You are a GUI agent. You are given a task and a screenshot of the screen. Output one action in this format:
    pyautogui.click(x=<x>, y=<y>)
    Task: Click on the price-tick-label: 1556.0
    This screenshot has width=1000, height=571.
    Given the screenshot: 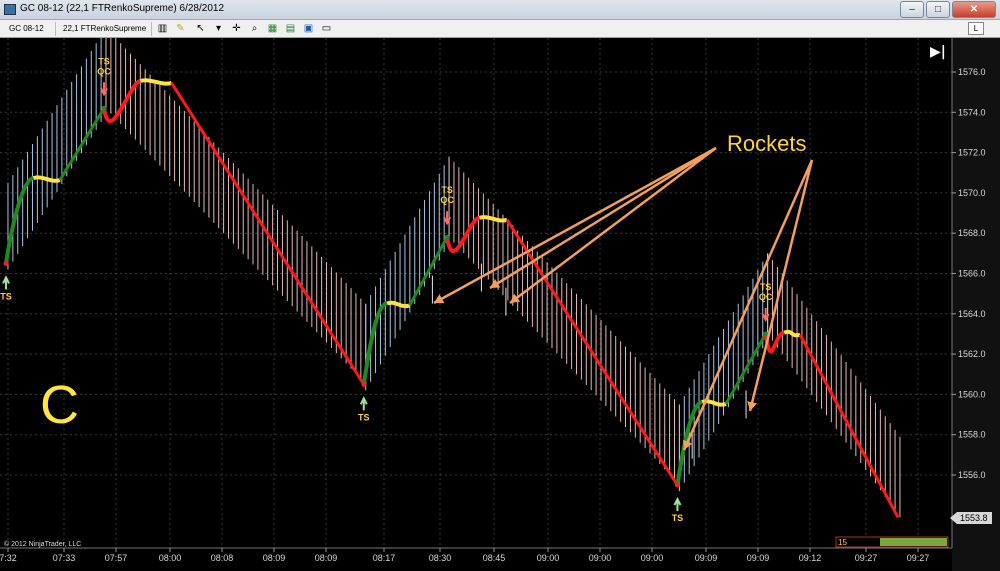 What is the action you would take?
    pyautogui.click(x=972, y=475)
    